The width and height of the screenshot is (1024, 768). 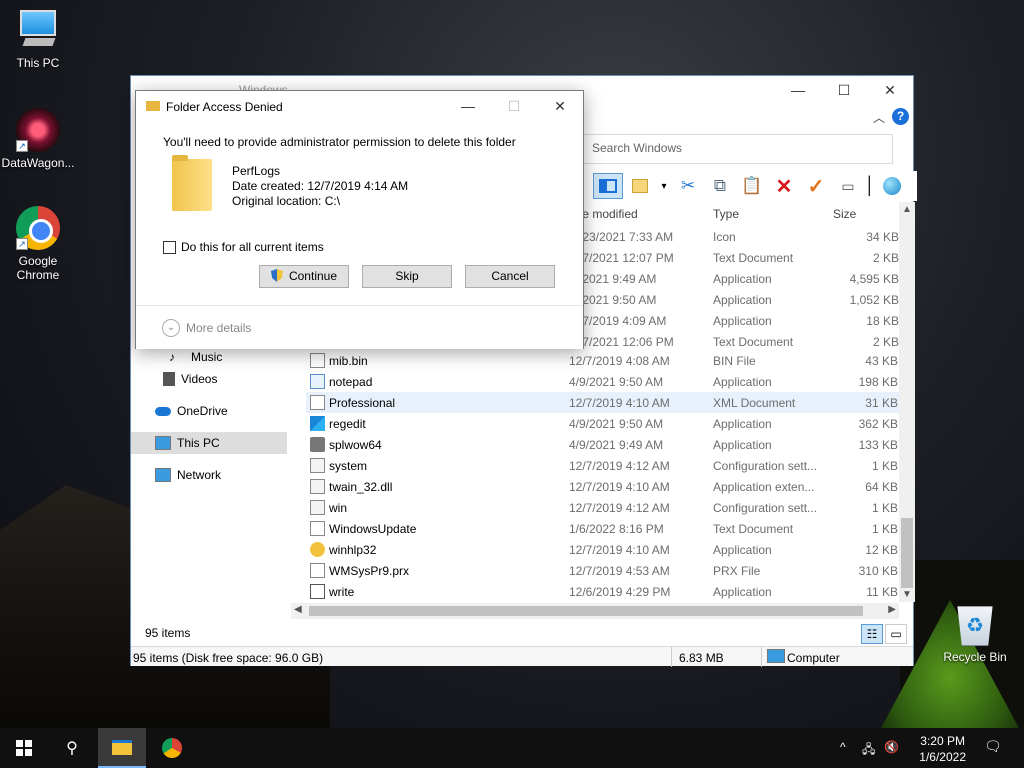 What do you see at coordinates (206, 328) in the screenshot?
I see `more-details-toggle: ⌄ More details` at bounding box center [206, 328].